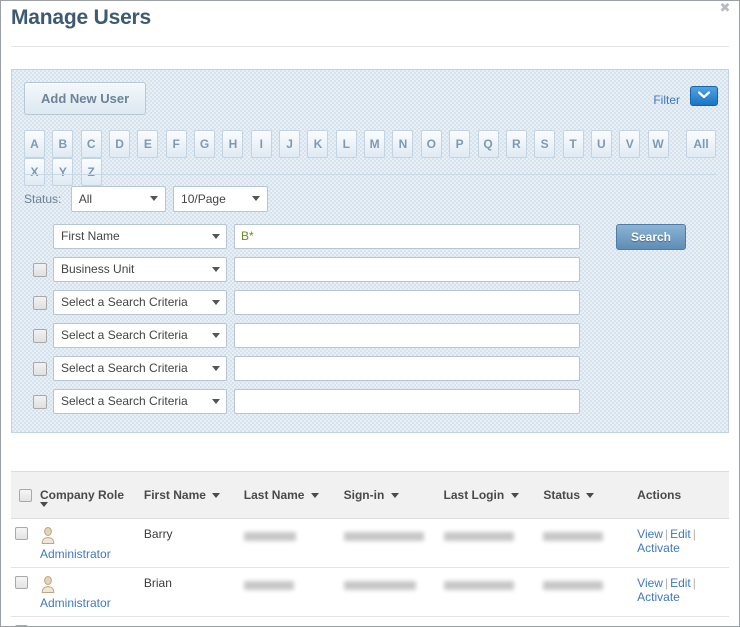  What do you see at coordinates (545, 144) in the screenshot?
I see `alpha-button-s: S` at bounding box center [545, 144].